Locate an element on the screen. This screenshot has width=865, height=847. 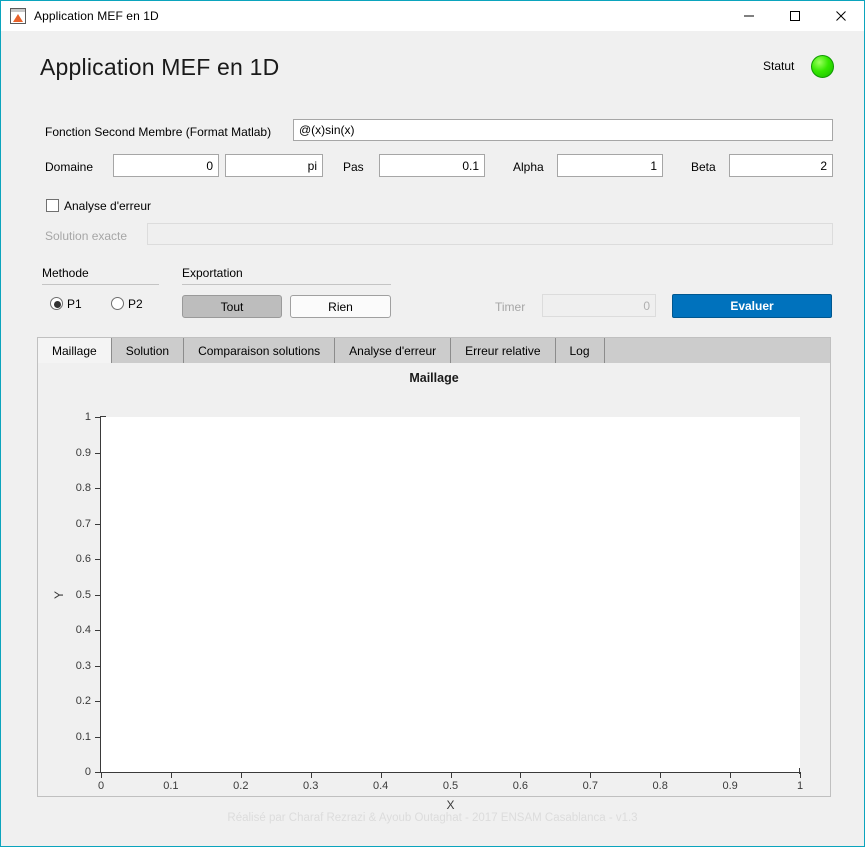
y-axis-tick-label: 0.2 is located at coordinates (83, 701).